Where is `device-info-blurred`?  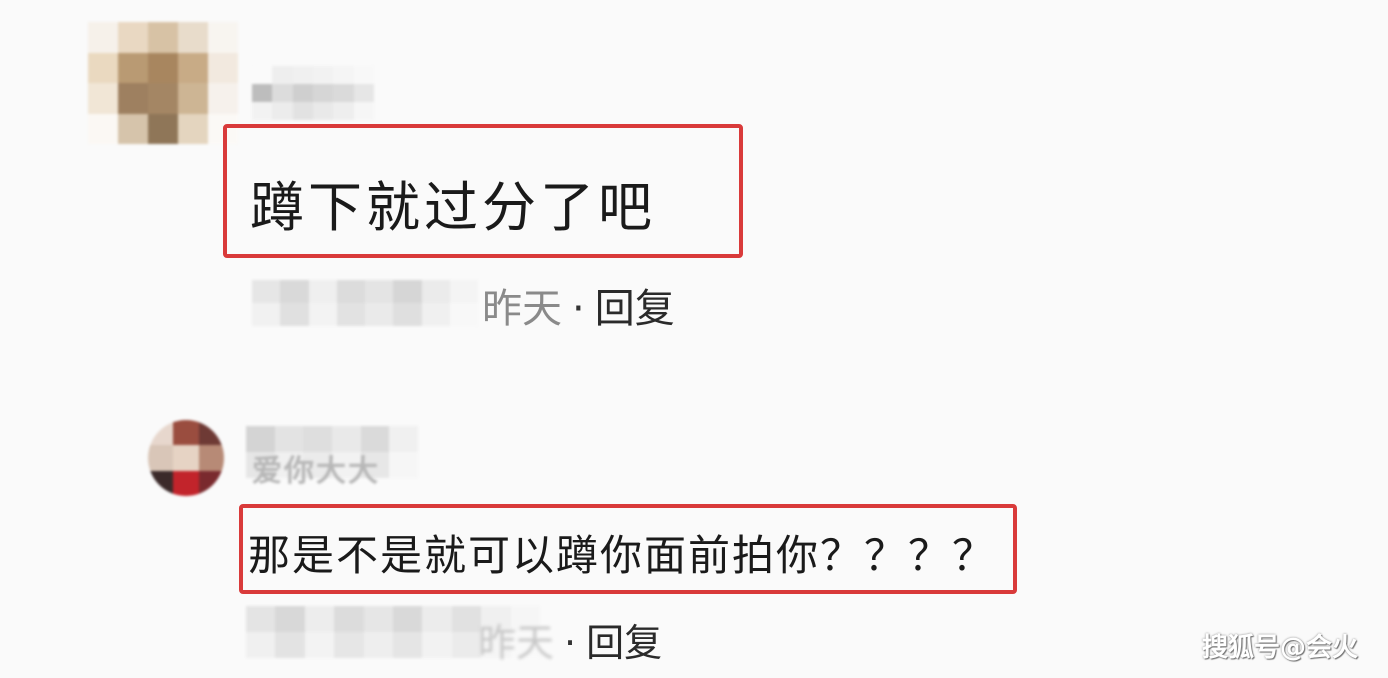 device-info-blurred is located at coordinates (365, 303).